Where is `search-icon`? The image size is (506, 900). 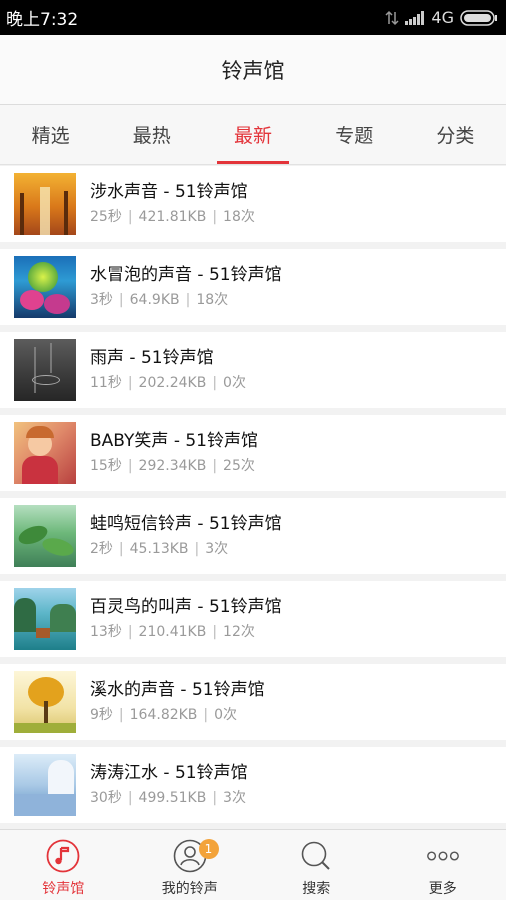 search-icon is located at coordinates (316, 856).